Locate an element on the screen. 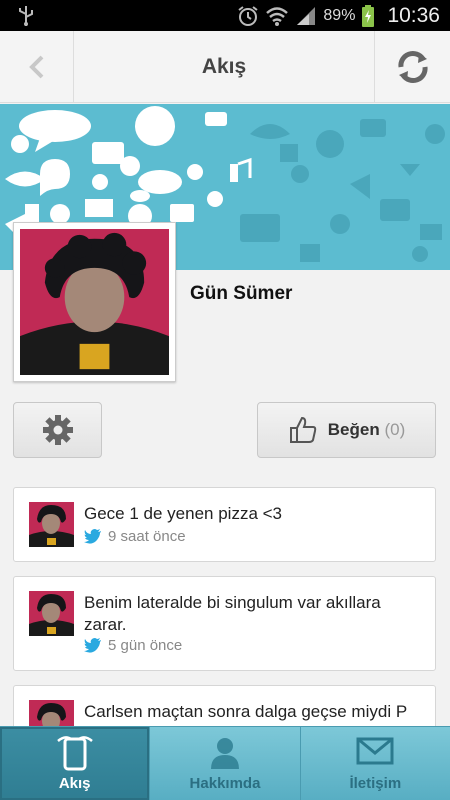  feed-text: Gece 1 de yenen pizza <3 is located at coordinates (183, 513).